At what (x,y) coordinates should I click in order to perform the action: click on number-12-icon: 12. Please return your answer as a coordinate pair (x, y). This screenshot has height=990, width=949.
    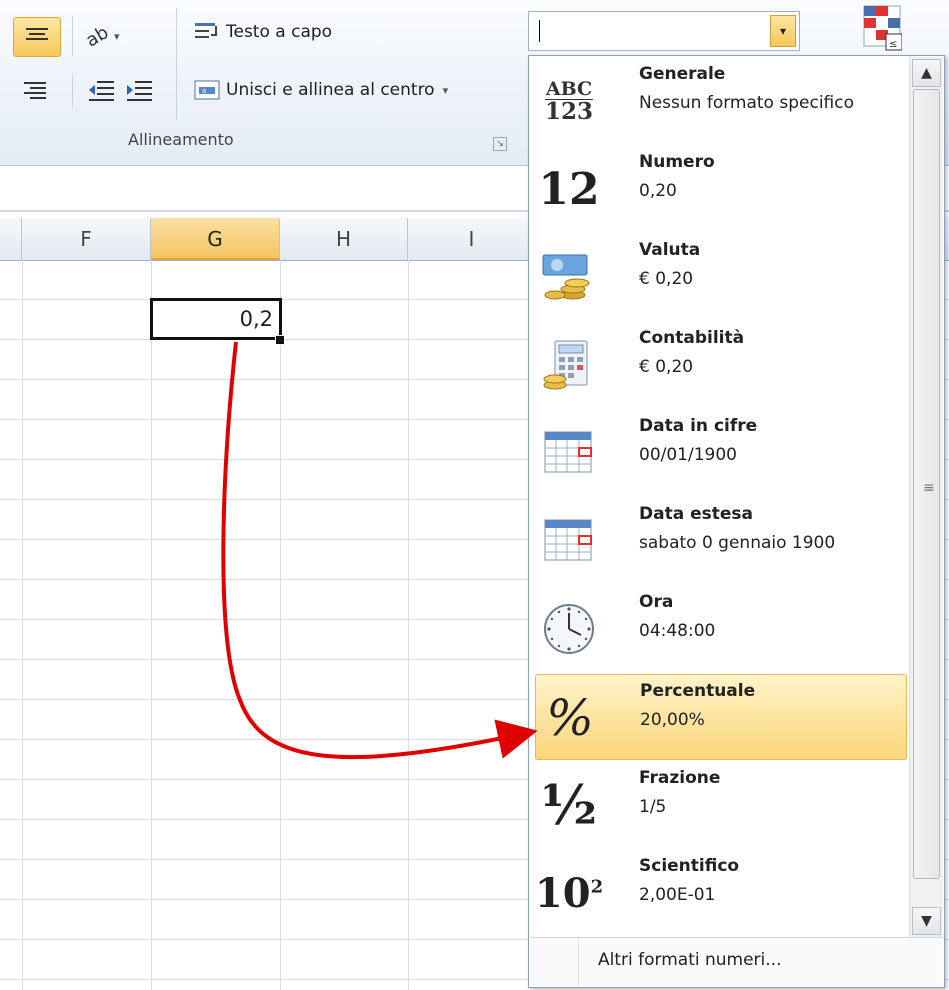
    Looking at the image, I should click on (569, 189).